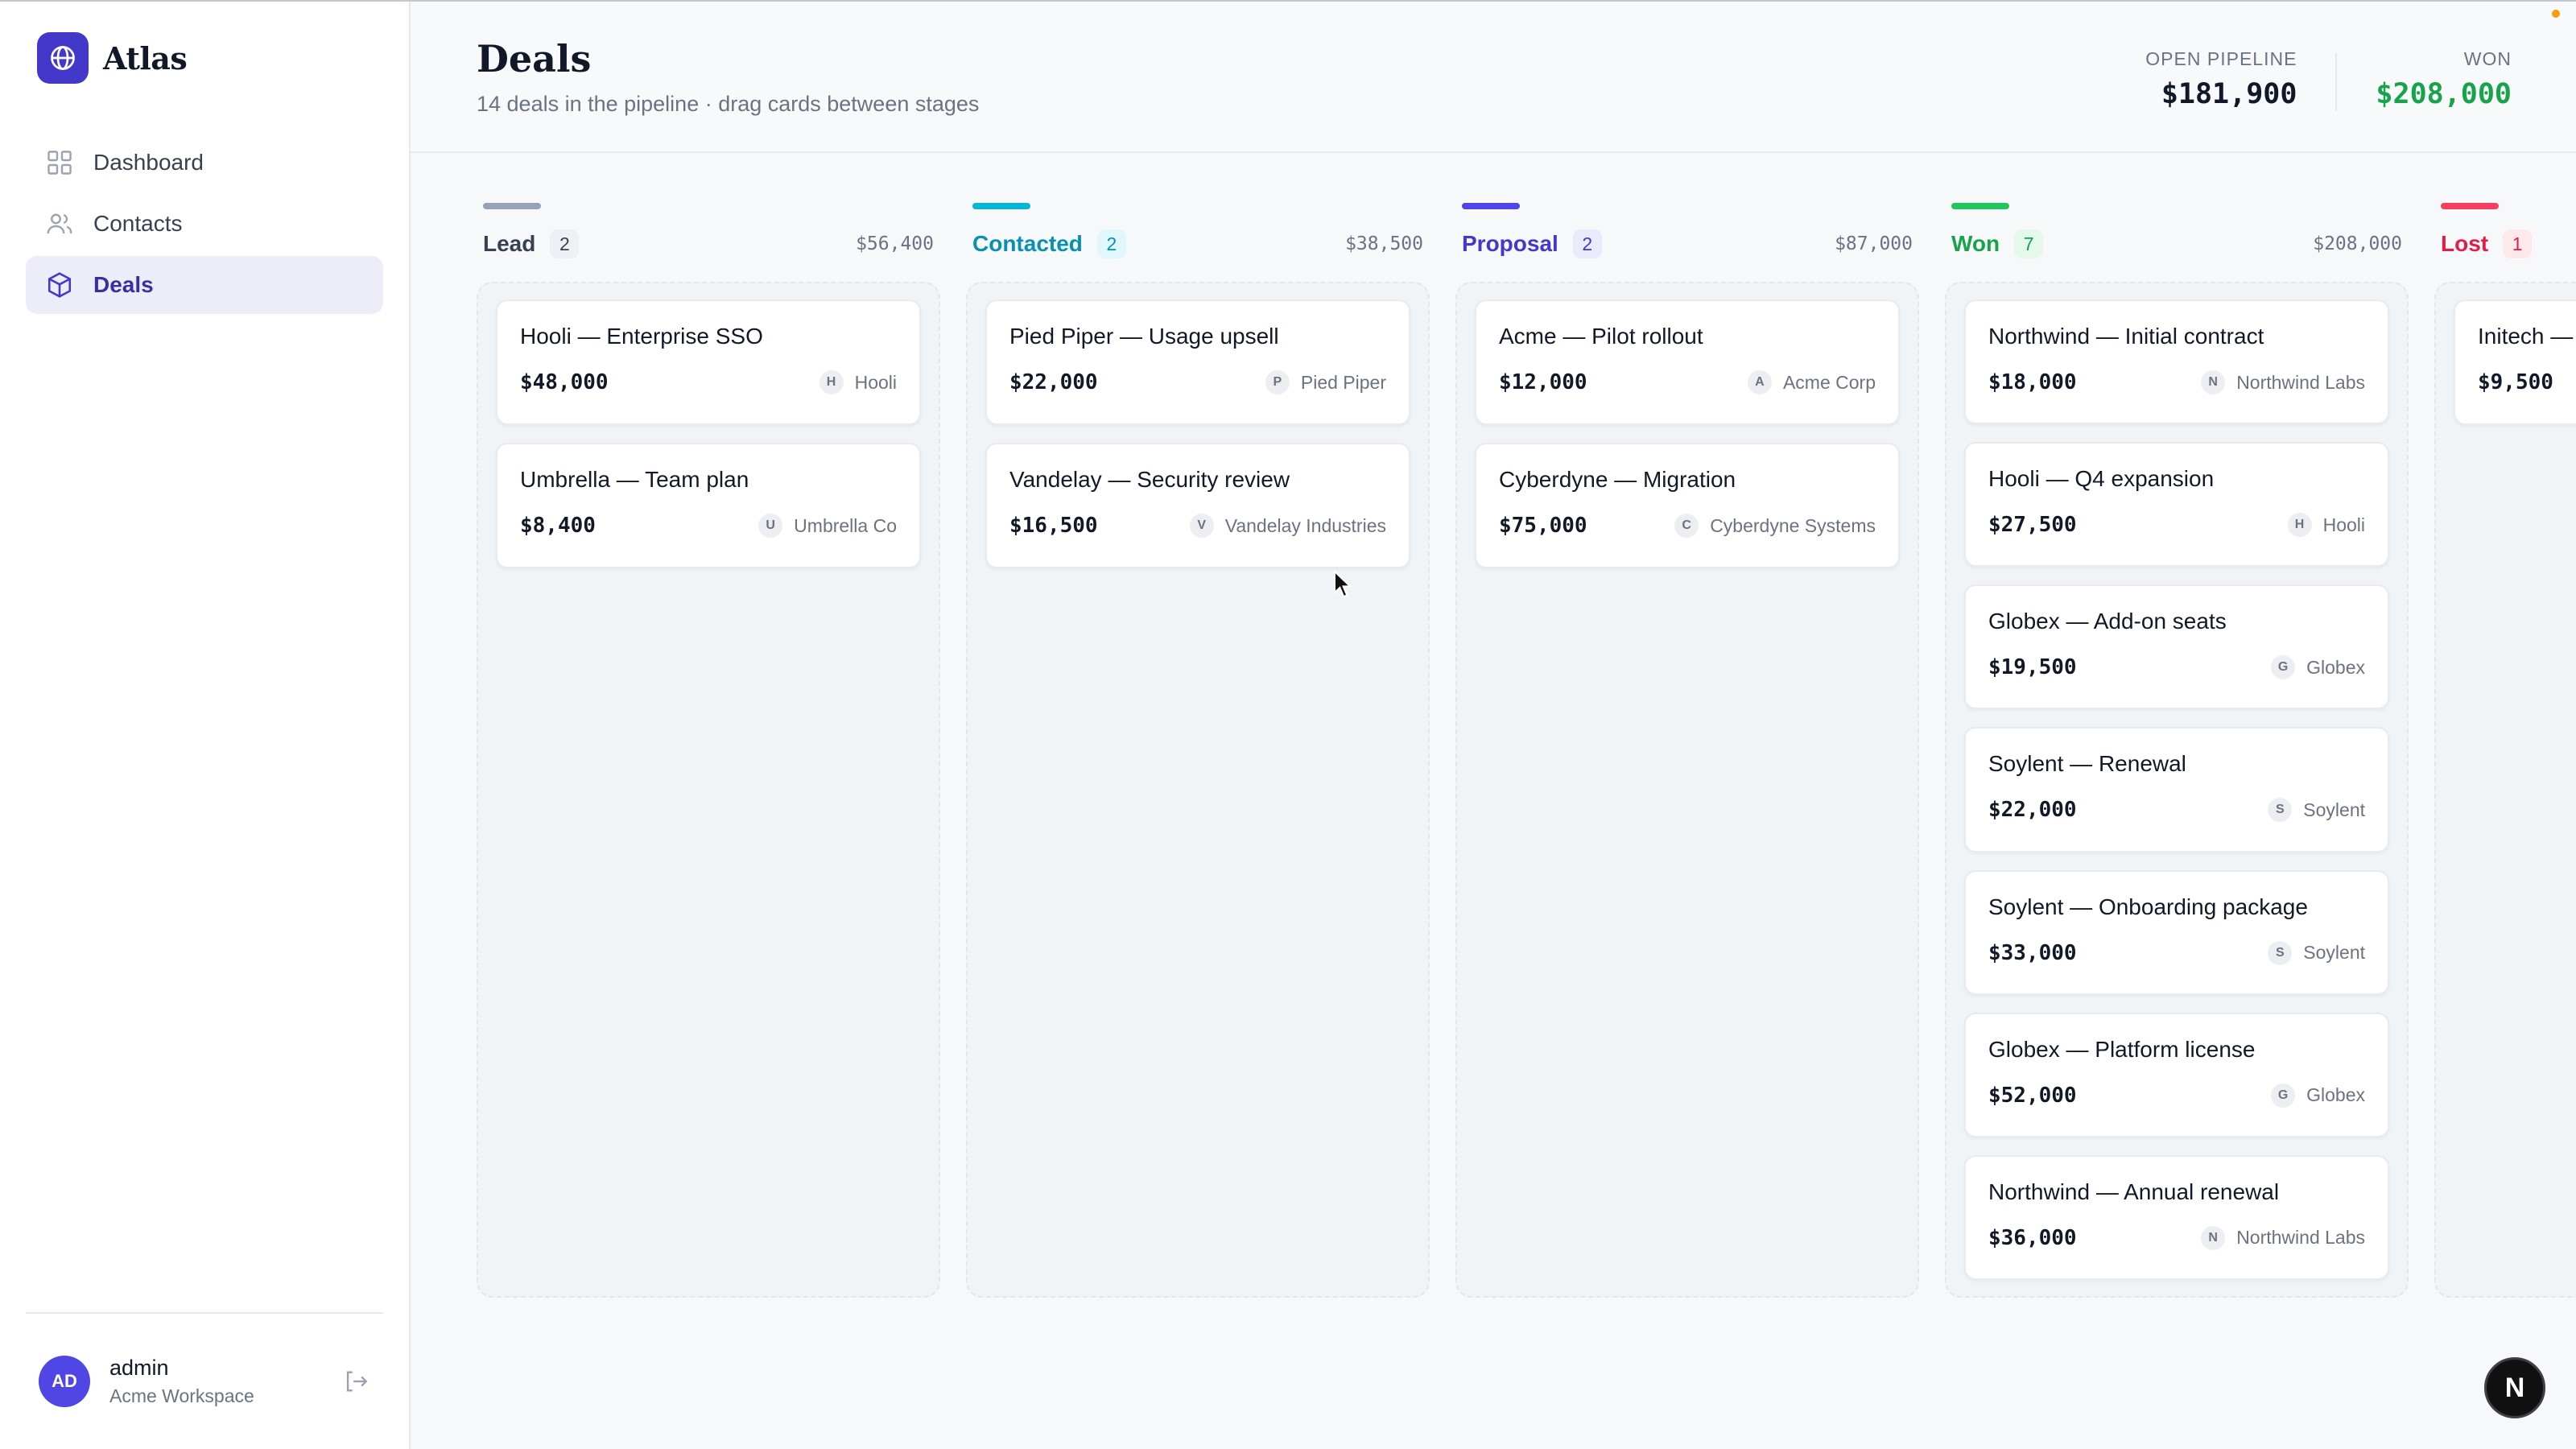 This screenshot has width=2576, height=1449. Describe the element at coordinates (1197, 382) in the screenshot. I see `deal-meta: $22,000 P Pied Piper` at that location.